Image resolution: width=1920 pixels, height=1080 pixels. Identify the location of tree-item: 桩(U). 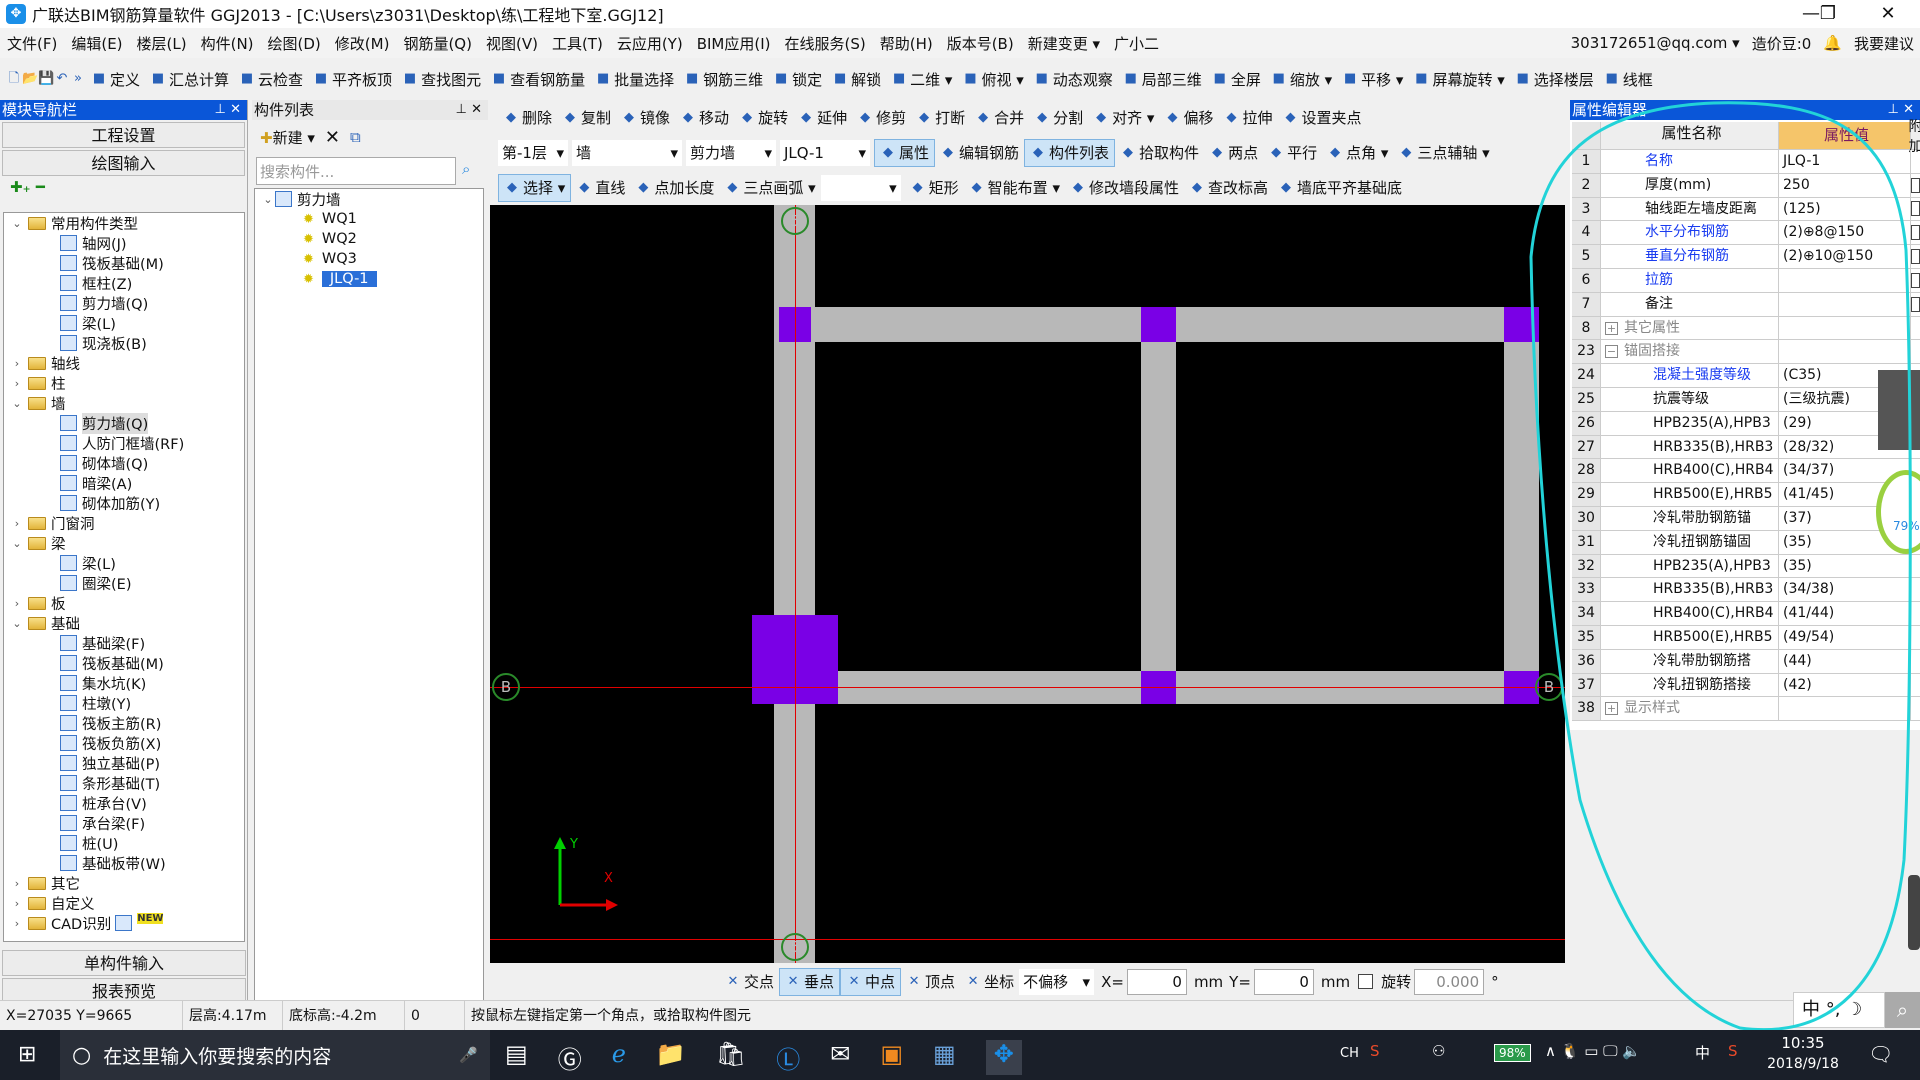
(124, 843).